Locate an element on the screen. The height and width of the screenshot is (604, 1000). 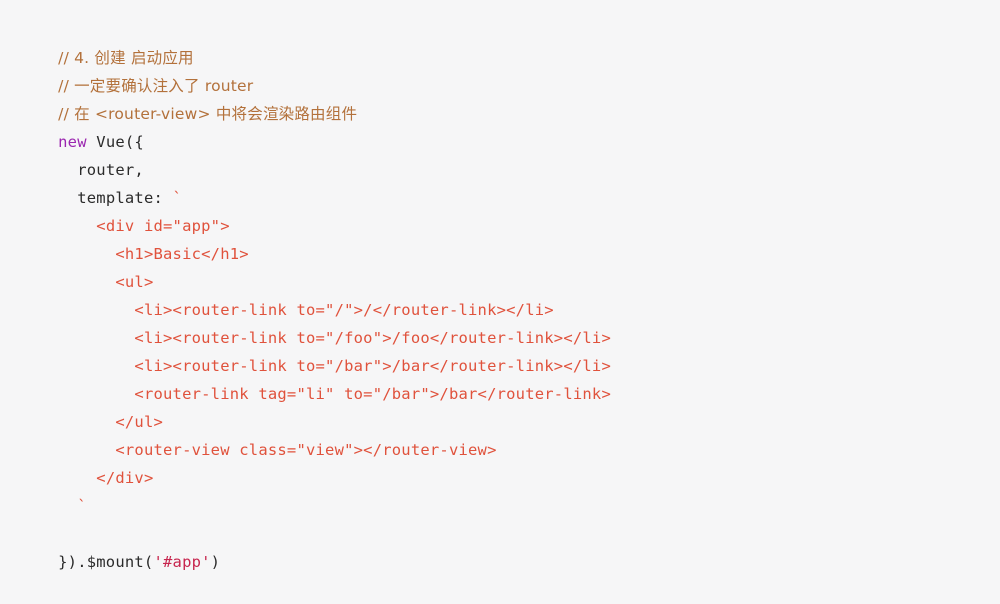
mount-selector-string-token: '#app' is located at coordinates (182, 562).